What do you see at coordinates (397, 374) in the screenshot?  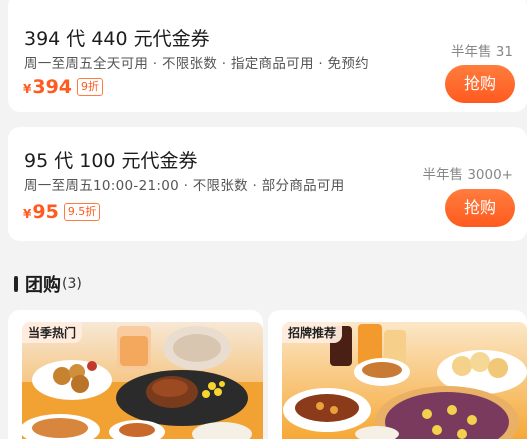 I see `group-deal-card: 招牌推荐` at bounding box center [397, 374].